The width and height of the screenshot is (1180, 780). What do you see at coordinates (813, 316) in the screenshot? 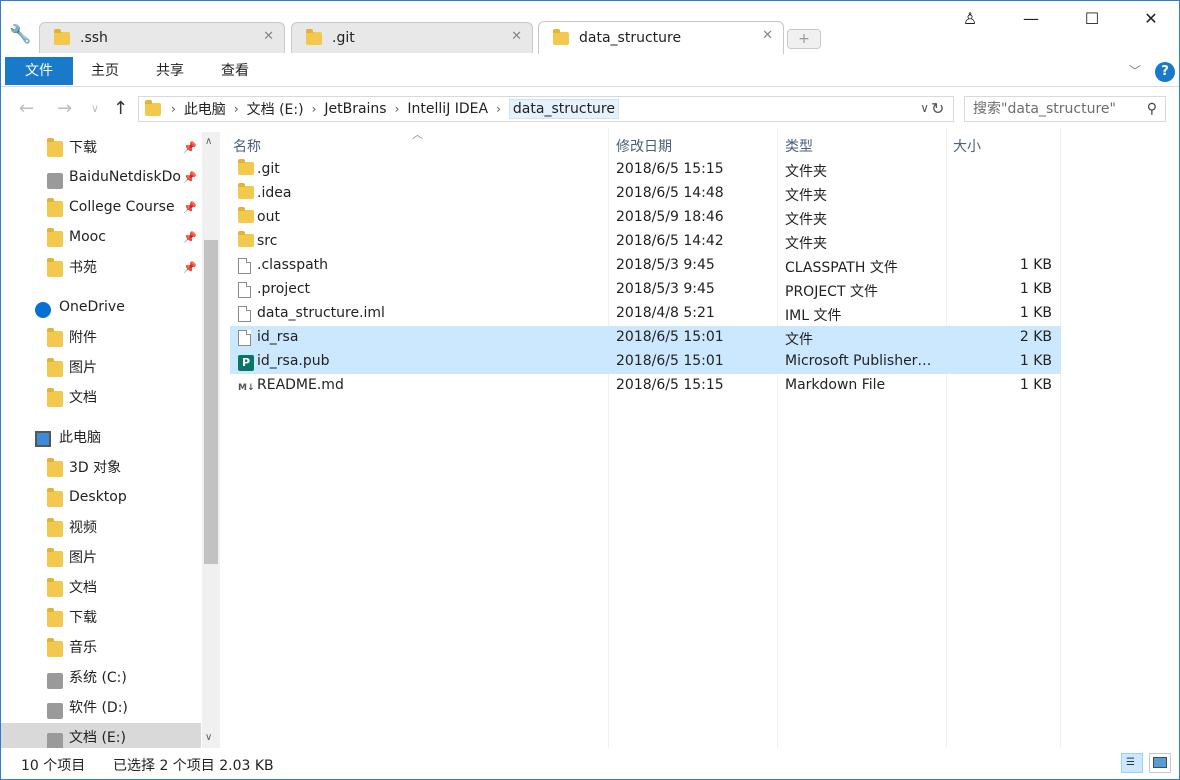
I see `file-type: IML 文件` at bounding box center [813, 316].